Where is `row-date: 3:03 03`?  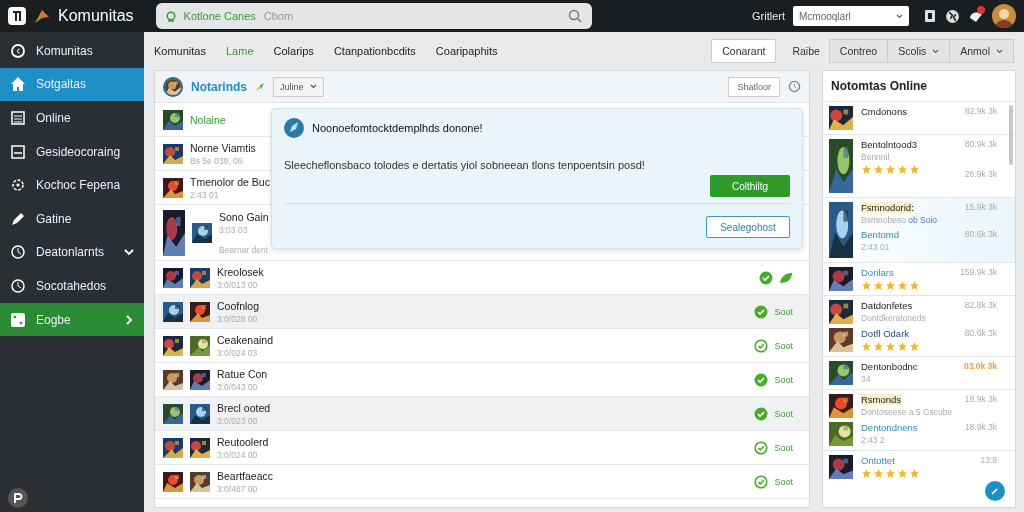
row-date: 3:03 03 is located at coordinates (234, 229).